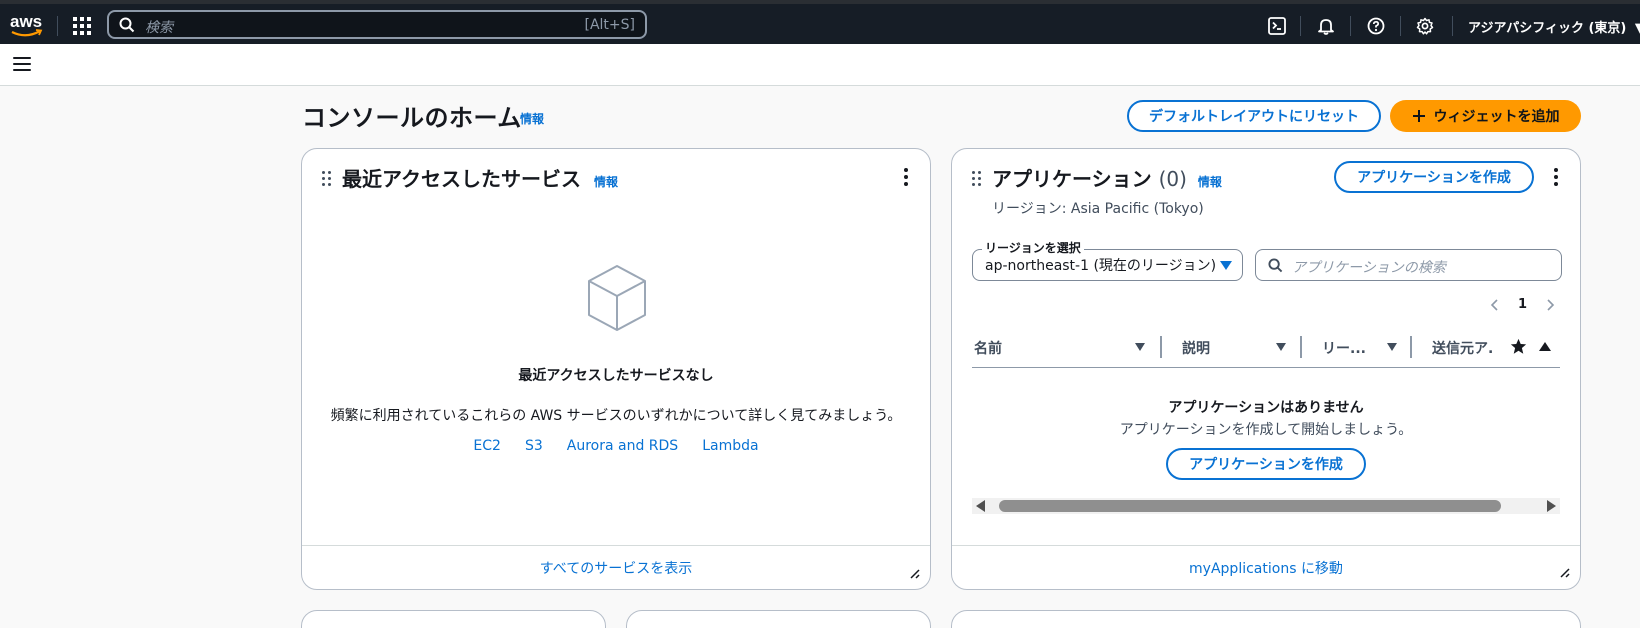  I want to click on menu-hamburger-icon, so click(22, 65).